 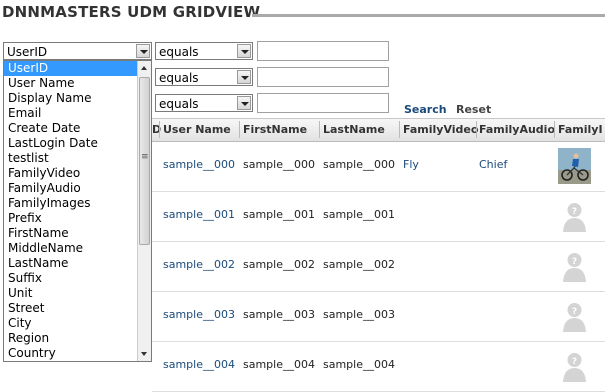 I want to click on dropdown-option: Prefix, so click(x=77, y=218).